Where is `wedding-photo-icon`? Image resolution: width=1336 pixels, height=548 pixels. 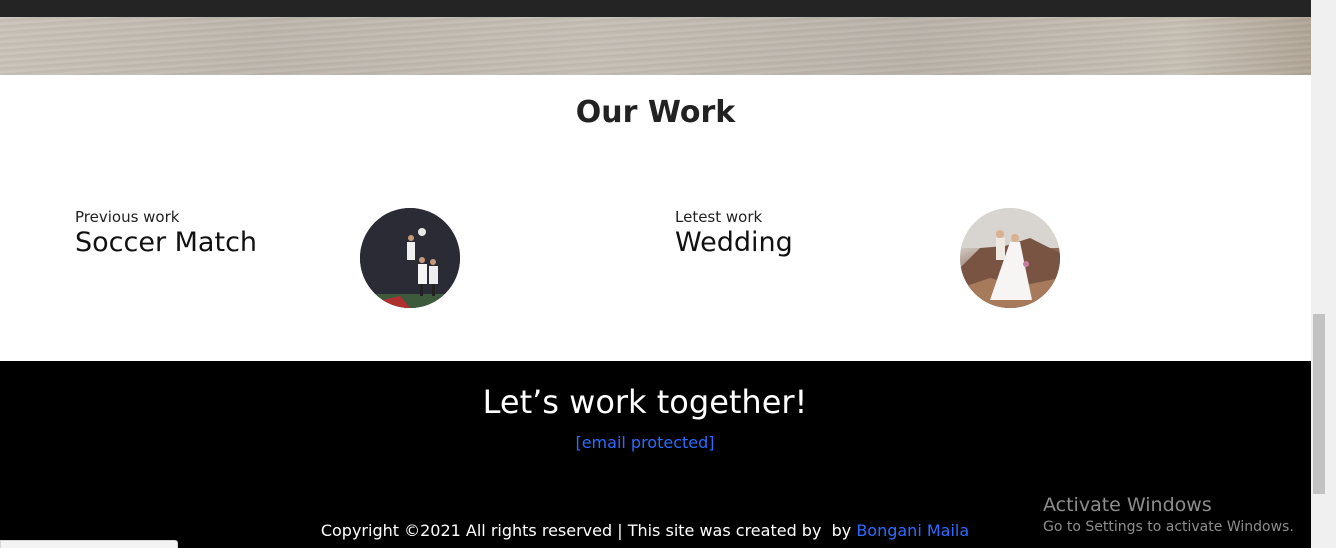 wedding-photo-icon is located at coordinates (1010, 258).